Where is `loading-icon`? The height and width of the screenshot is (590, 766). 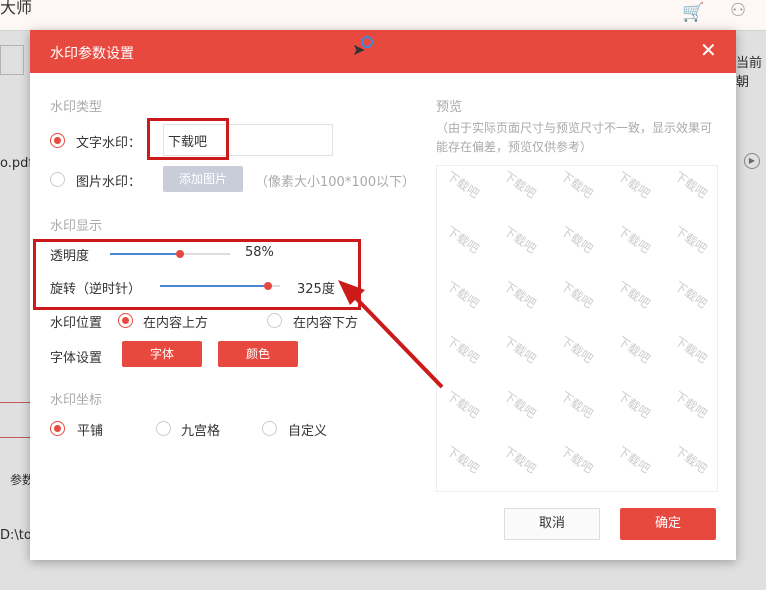
loading-icon is located at coordinates (367, 42).